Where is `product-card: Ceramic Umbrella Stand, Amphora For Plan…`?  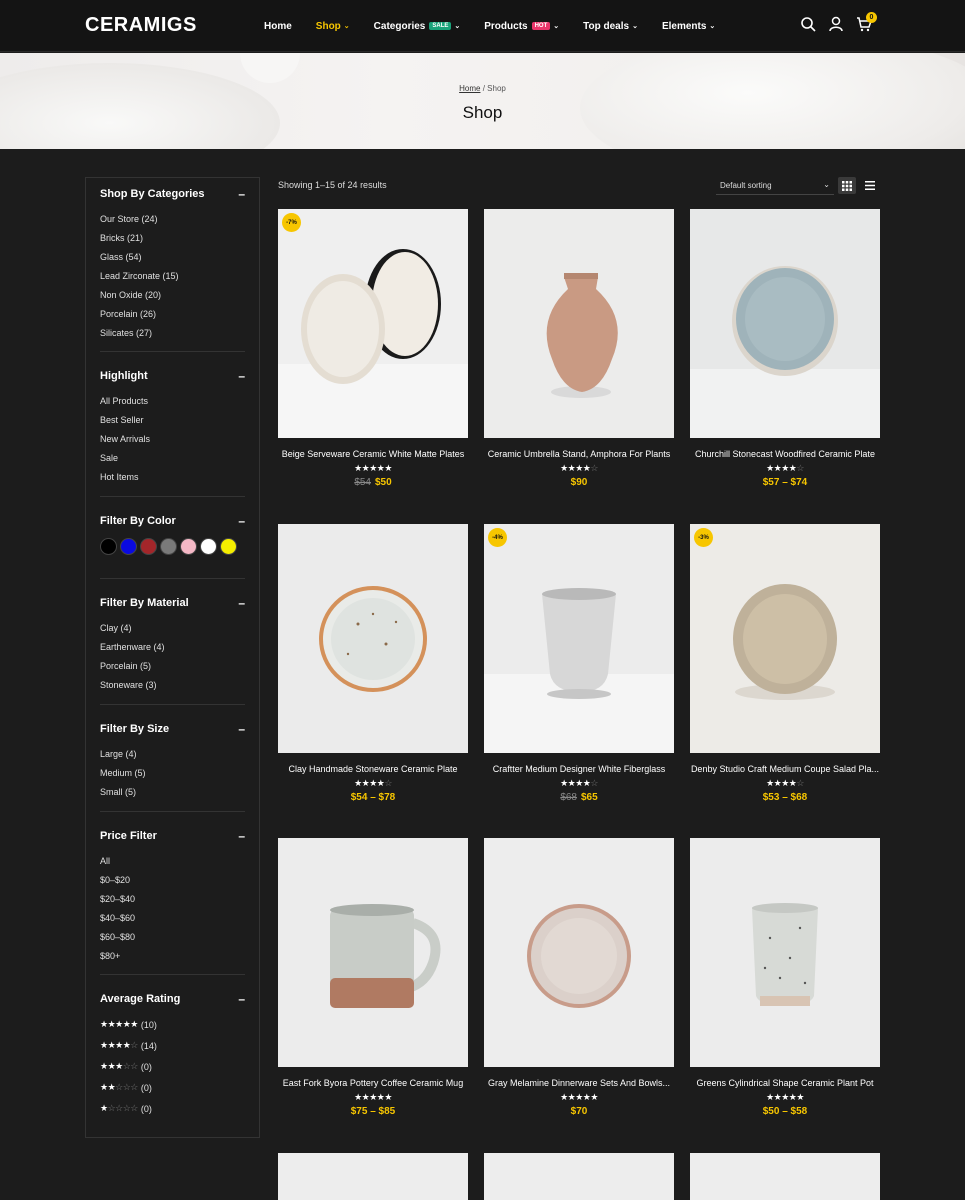 product-card: Ceramic Umbrella Stand, Amphora For Plan… is located at coordinates (579, 348).